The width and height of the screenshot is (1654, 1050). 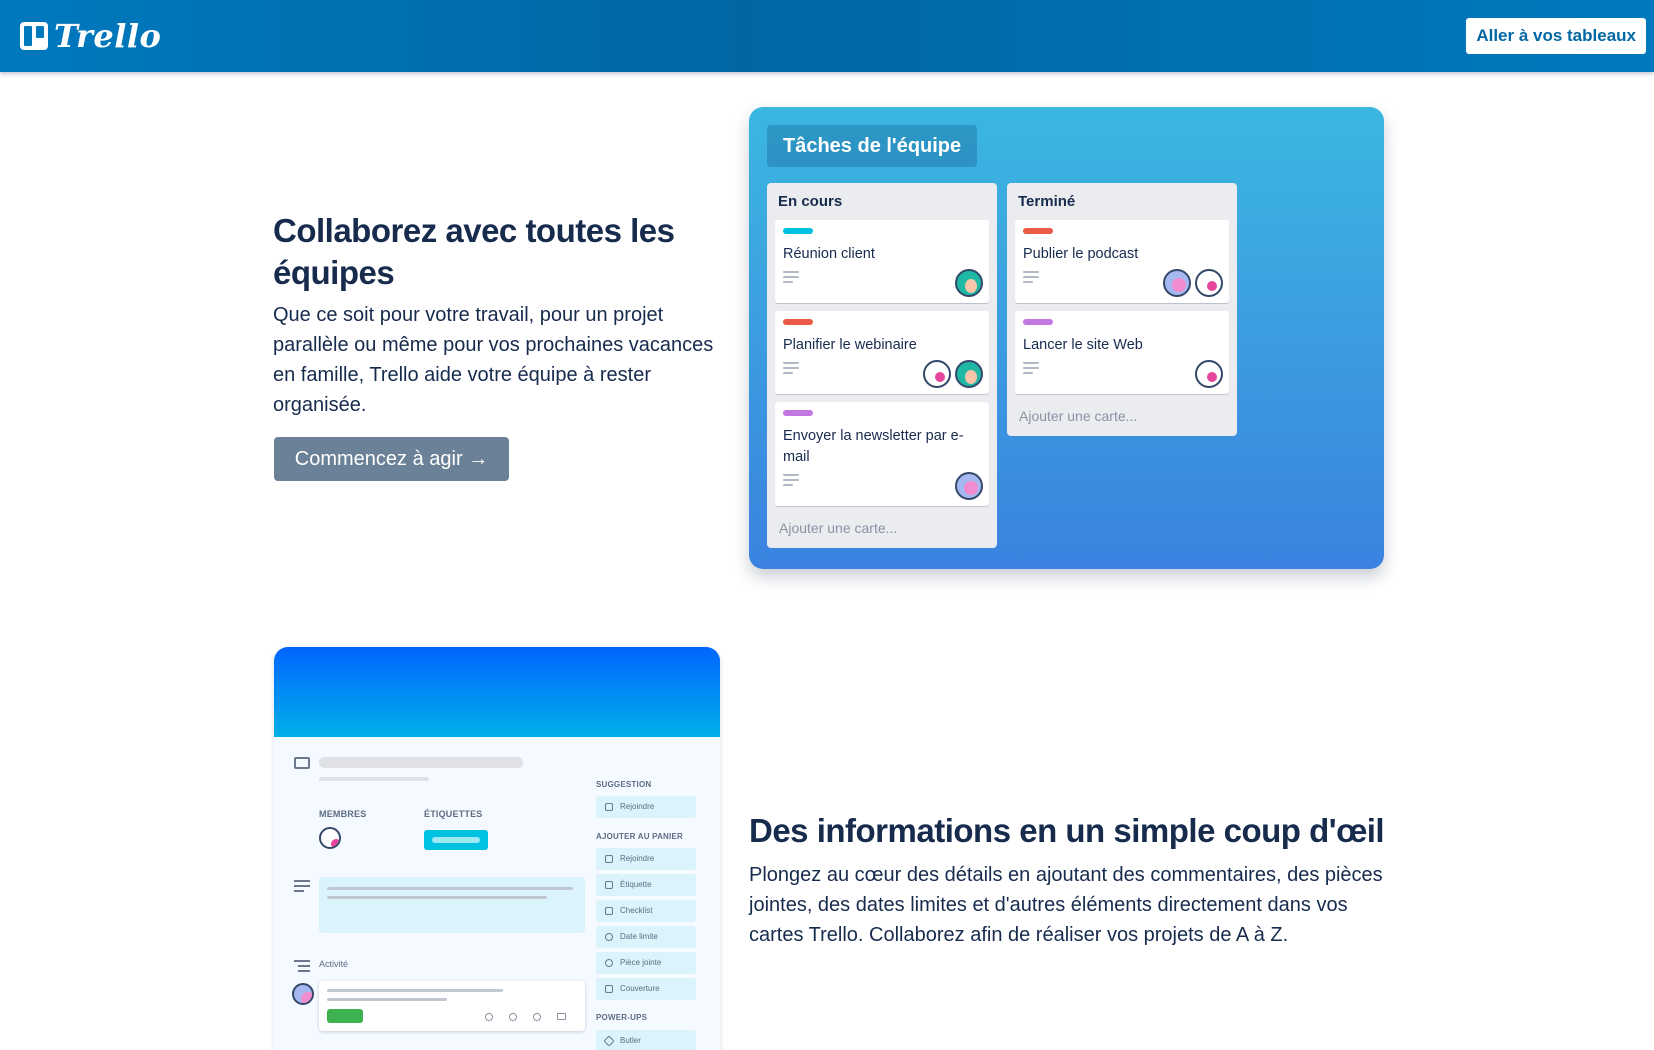 What do you see at coordinates (489, 1017) in the screenshot?
I see `attachment-icon` at bounding box center [489, 1017].